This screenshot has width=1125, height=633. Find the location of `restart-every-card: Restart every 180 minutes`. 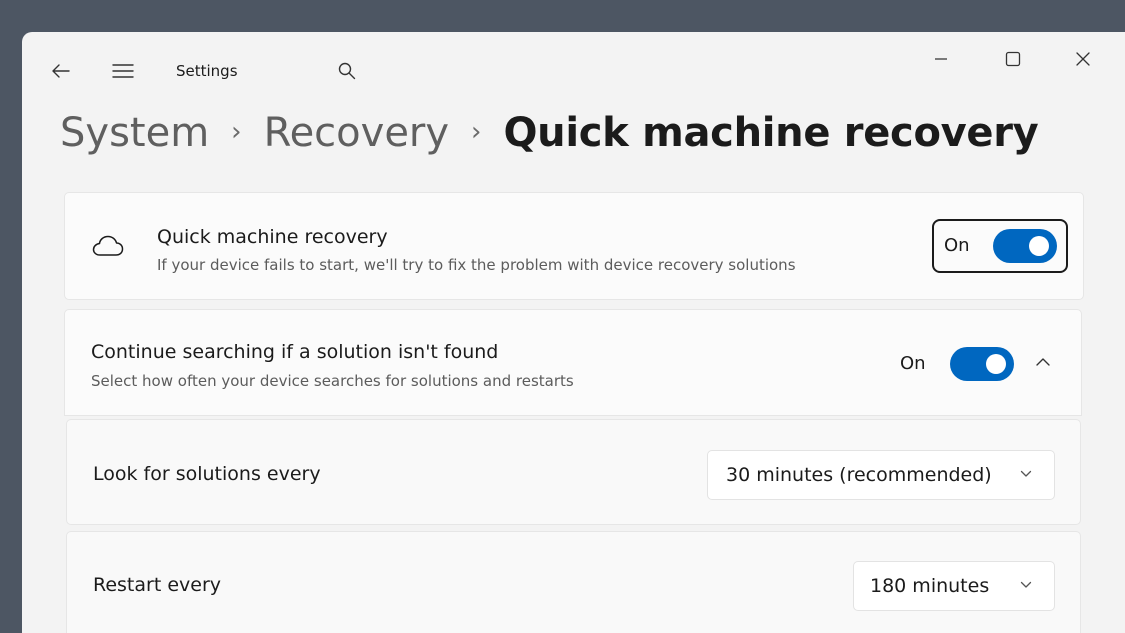

restart-every-card: Restart every 180 minutes is located at coordinates (573, 582).